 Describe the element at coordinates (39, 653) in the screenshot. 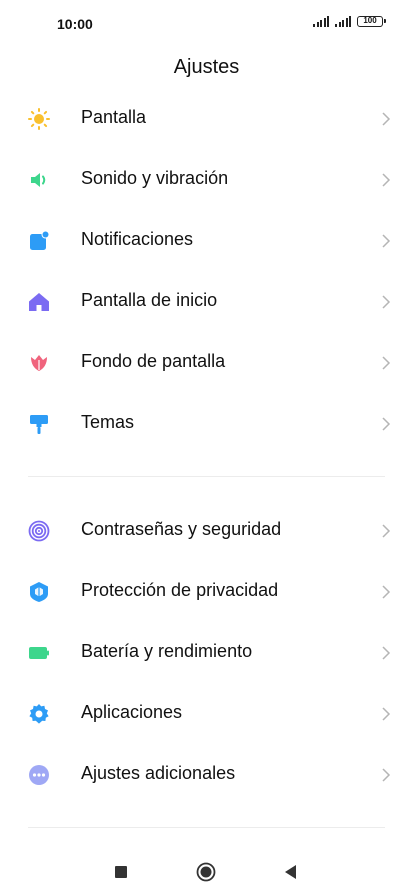

I see `battery-icon` at that location.